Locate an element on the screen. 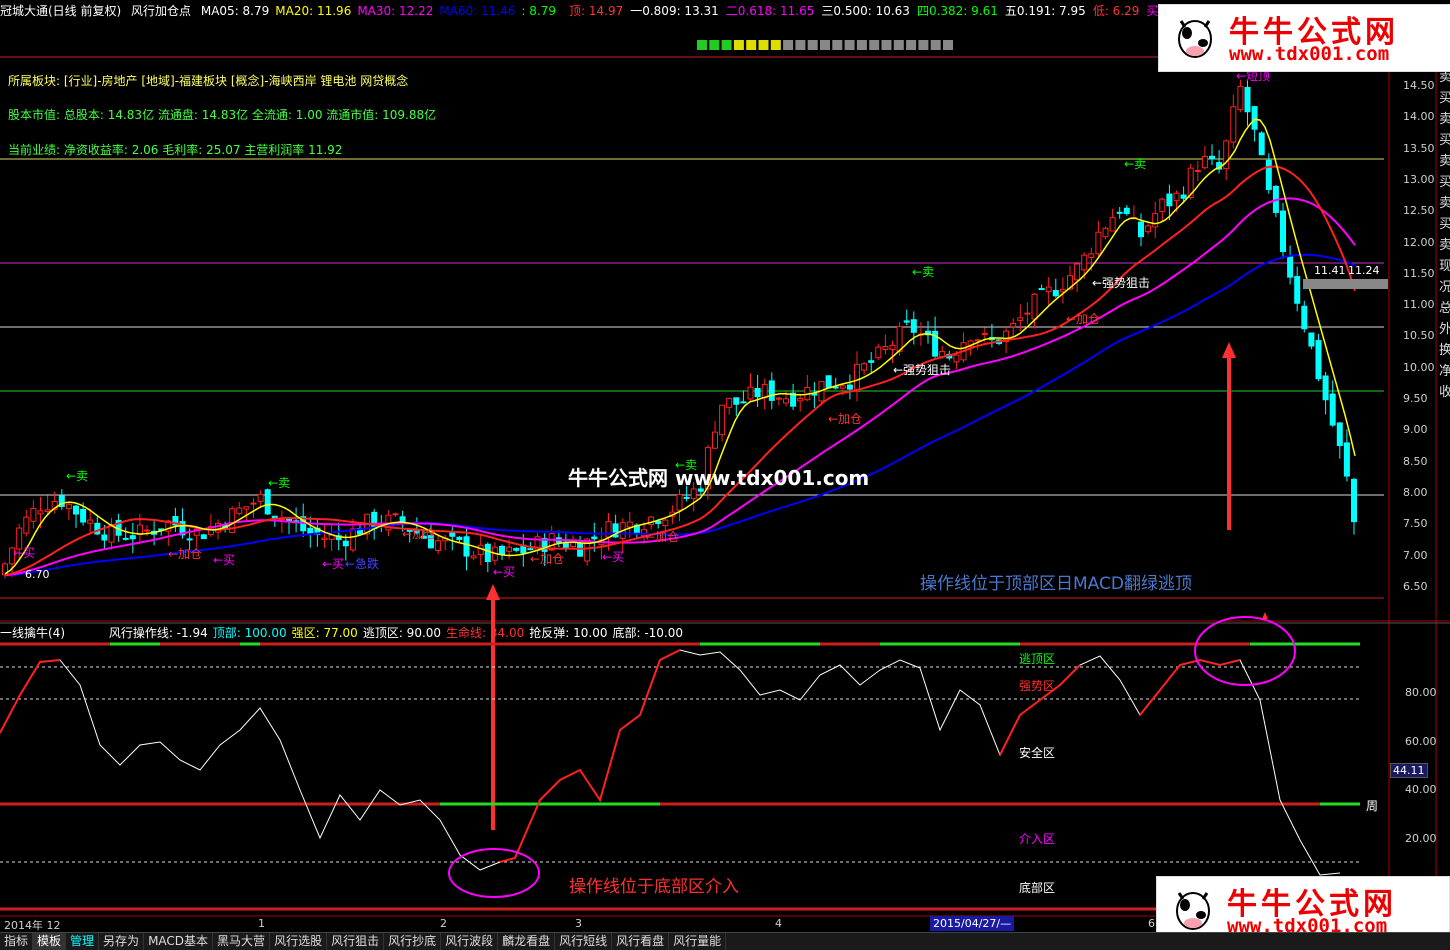  tab-12: 风行看盘 is located at coordinates (641, 941).